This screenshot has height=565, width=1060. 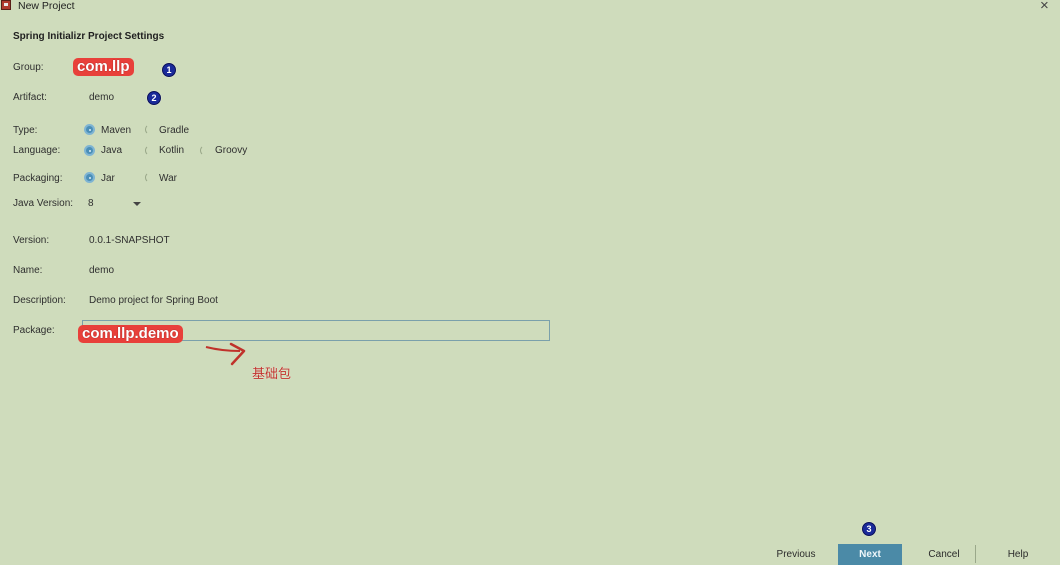 What do you see at coordinates (975, 554) in the screenshot?
I see `button-divider` at bounding box center [975, 554].